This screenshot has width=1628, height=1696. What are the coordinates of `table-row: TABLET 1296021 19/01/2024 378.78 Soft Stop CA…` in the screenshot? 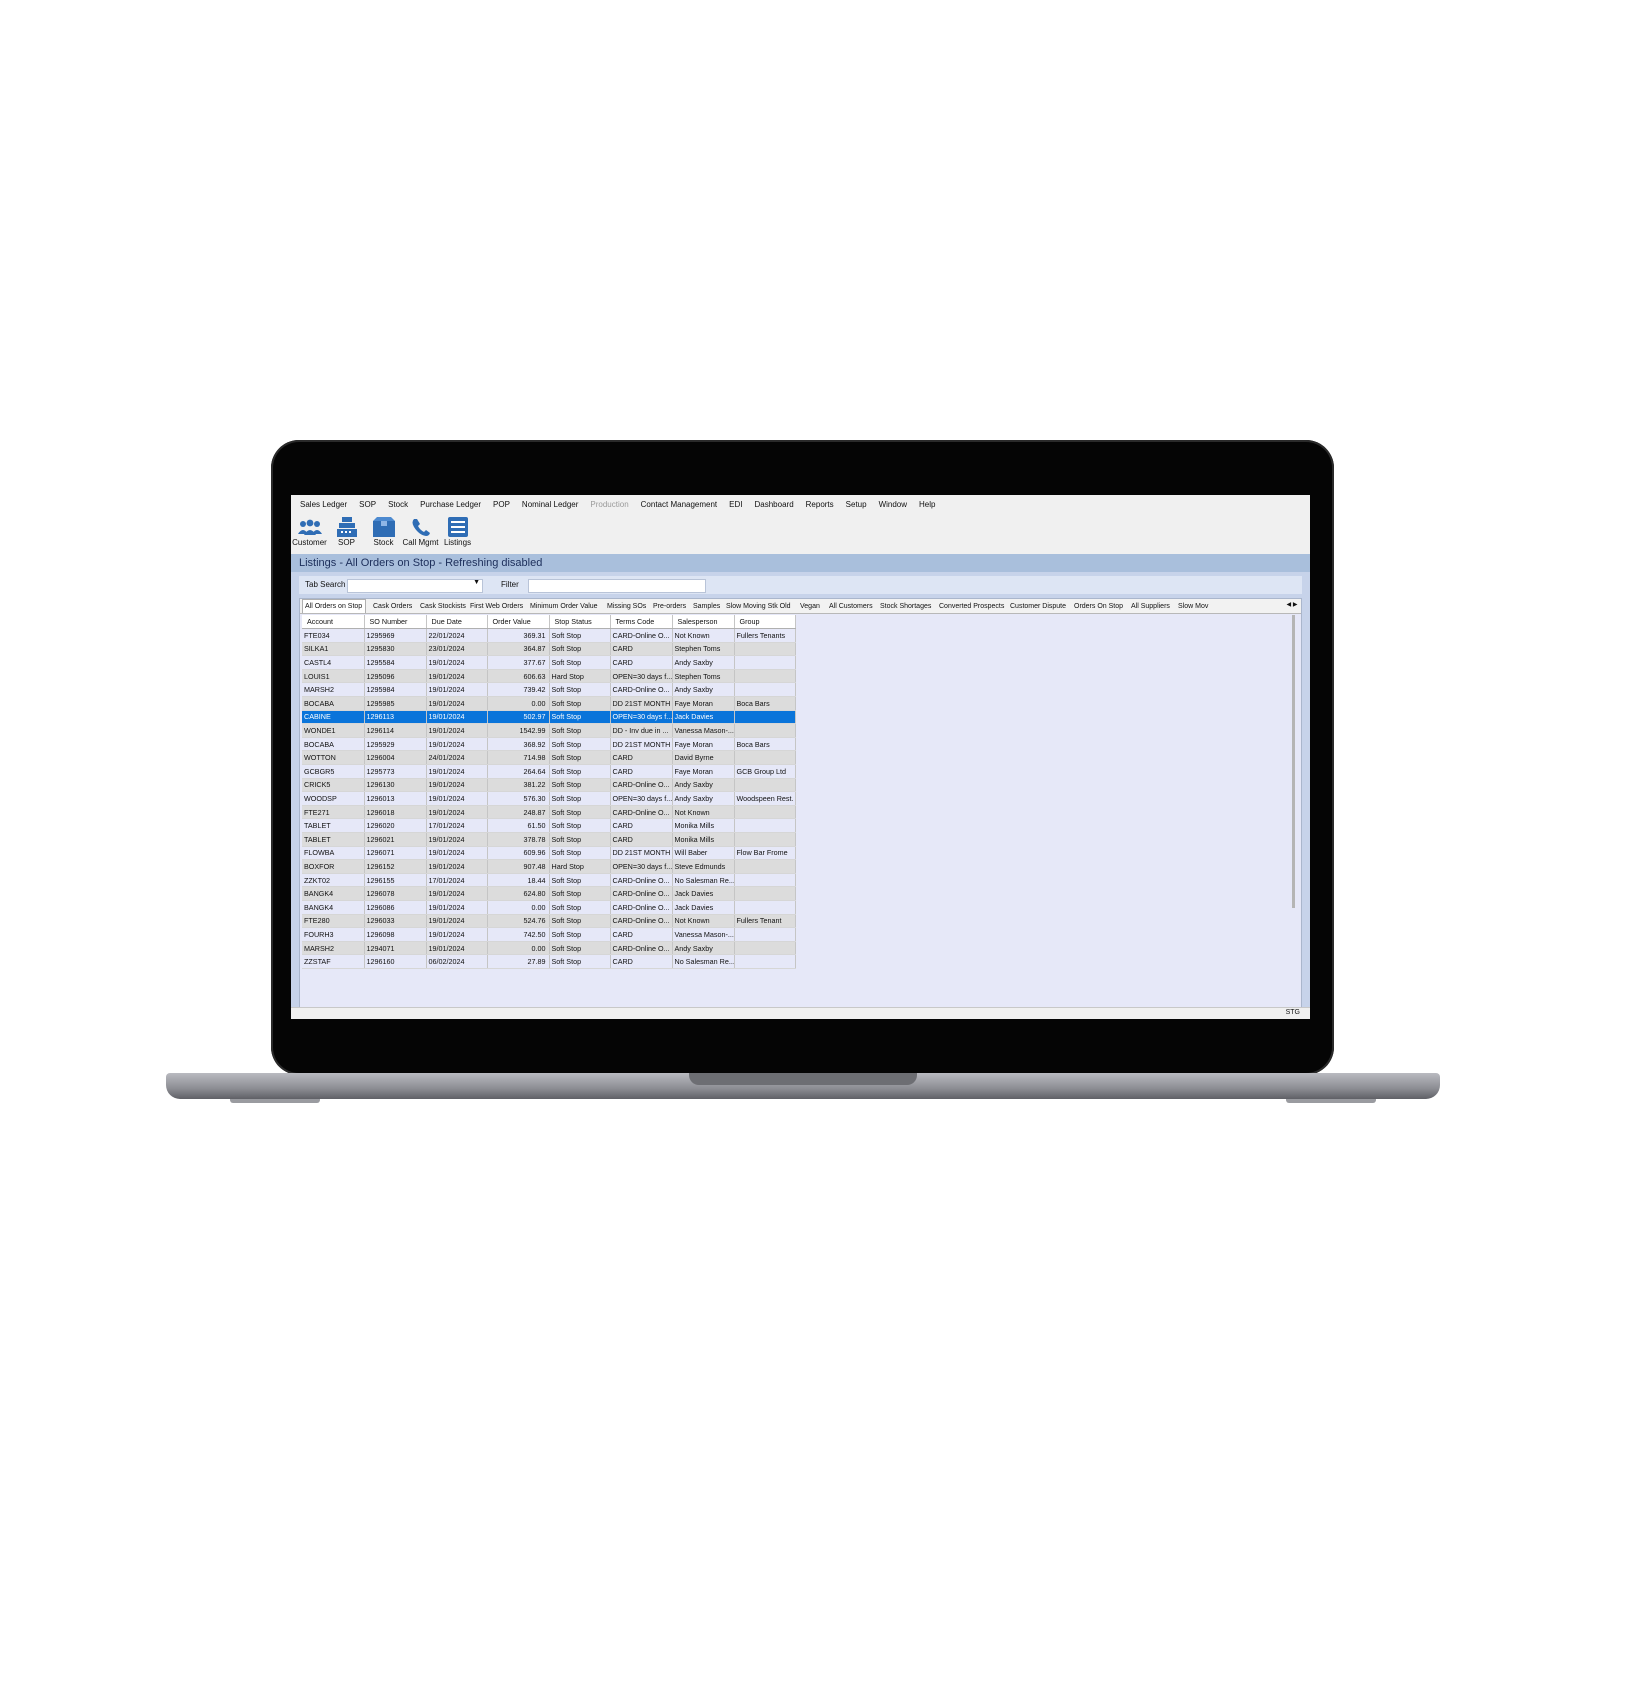 It's located at (549, 839).